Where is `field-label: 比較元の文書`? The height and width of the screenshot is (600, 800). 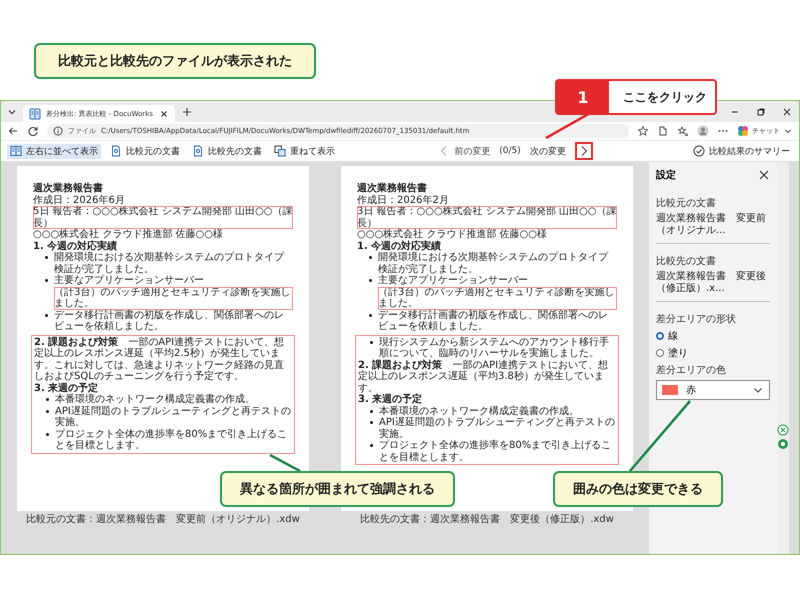 field-label: 比較元の文書 is located at coordinates (686, 203).